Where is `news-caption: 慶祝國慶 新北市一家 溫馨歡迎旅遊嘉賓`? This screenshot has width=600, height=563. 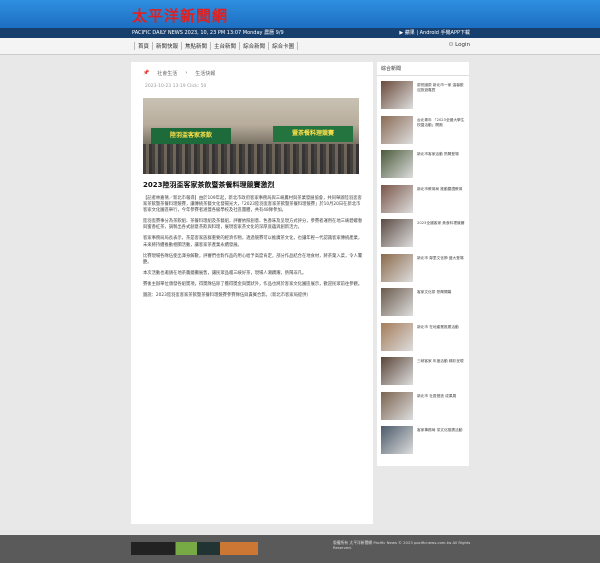
news-caption: 慶祝國慶 新北市一家 溫馨歡迎旅遊嘉賓 is located at coordinates (442, 88).